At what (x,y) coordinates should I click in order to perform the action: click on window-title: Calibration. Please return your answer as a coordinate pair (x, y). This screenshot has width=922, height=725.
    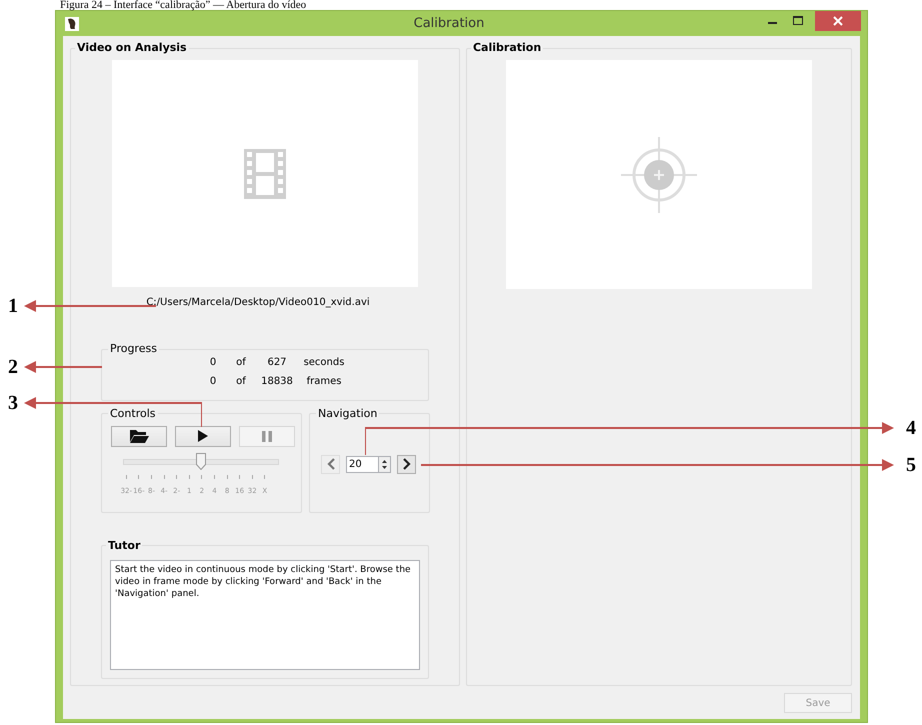
    Looking at the image, I should click on (449, 23).